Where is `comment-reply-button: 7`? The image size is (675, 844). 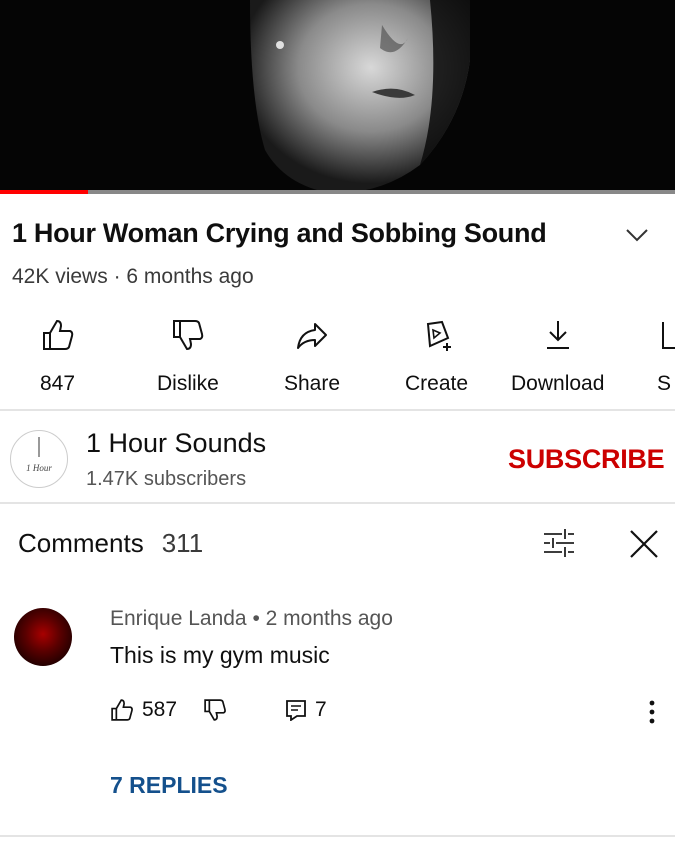 comment-reply-button: 7 is located at coordinates (306, 710).